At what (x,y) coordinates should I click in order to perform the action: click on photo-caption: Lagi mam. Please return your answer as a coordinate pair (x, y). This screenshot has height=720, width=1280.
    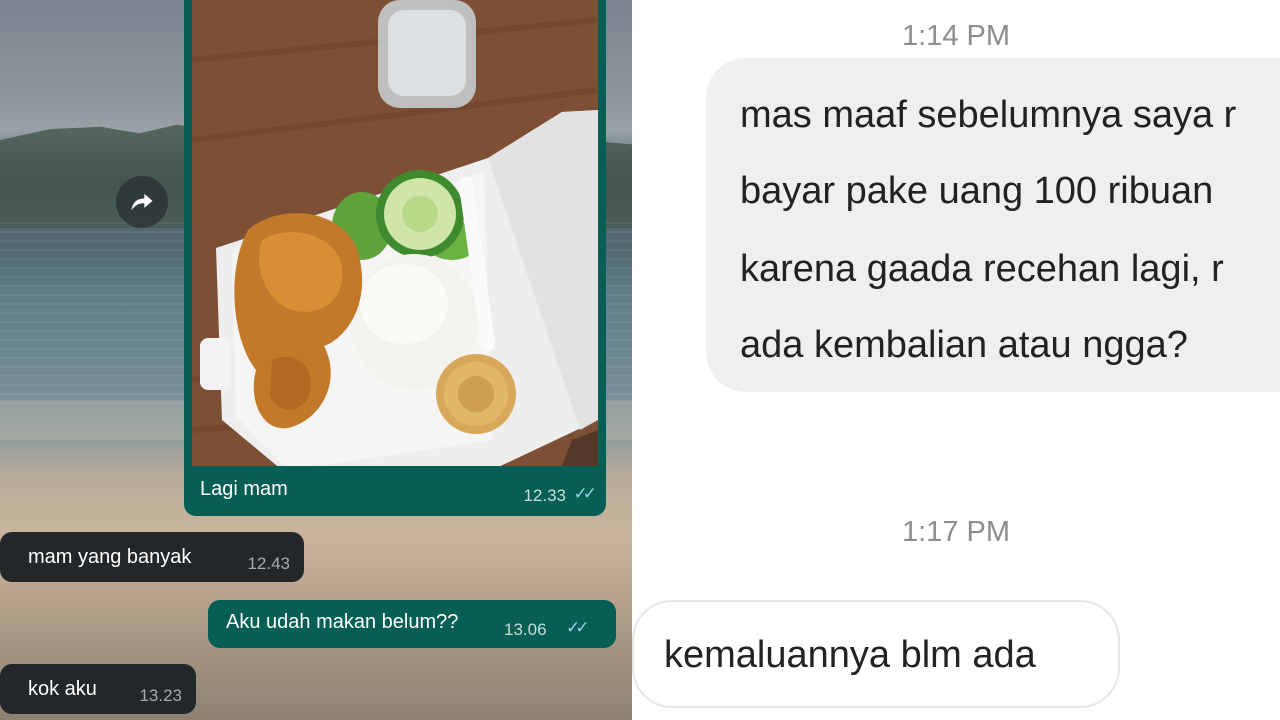
    Looking at the image, I should click on (244, 489).